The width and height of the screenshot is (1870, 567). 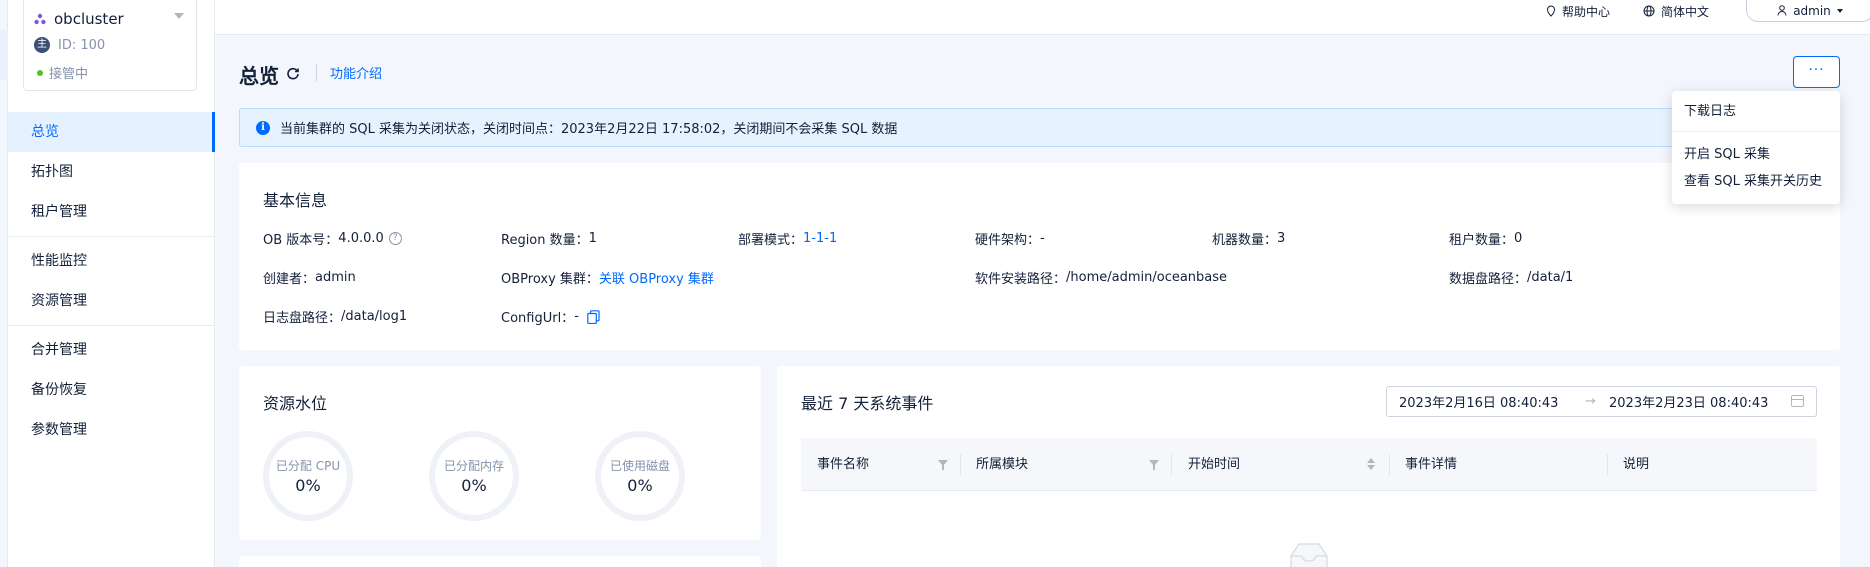 I want to click on sort-icon, so click(x=1371, y=464).